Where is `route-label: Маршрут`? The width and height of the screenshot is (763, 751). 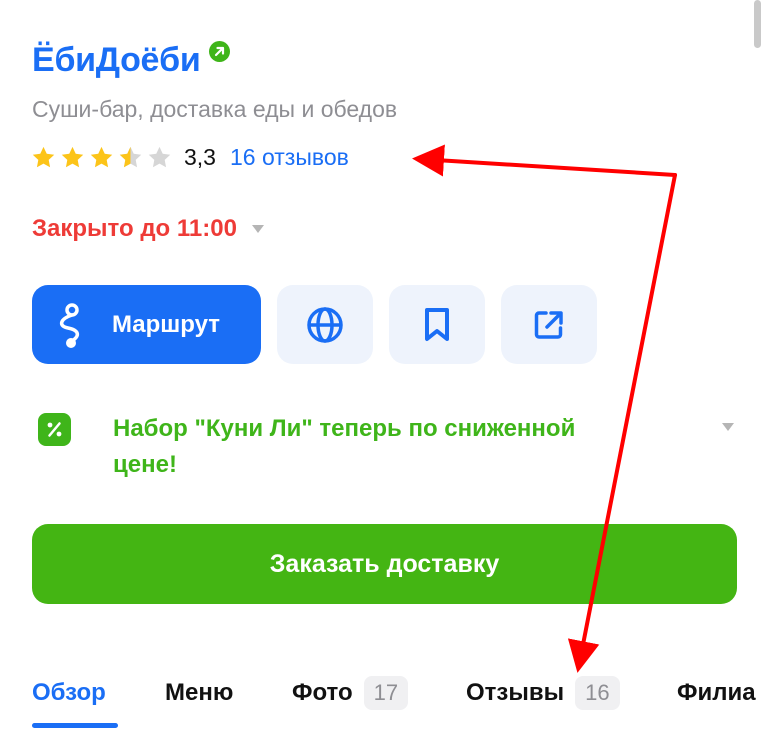
route-label: Маршрут is located at coordinates (166, 324).